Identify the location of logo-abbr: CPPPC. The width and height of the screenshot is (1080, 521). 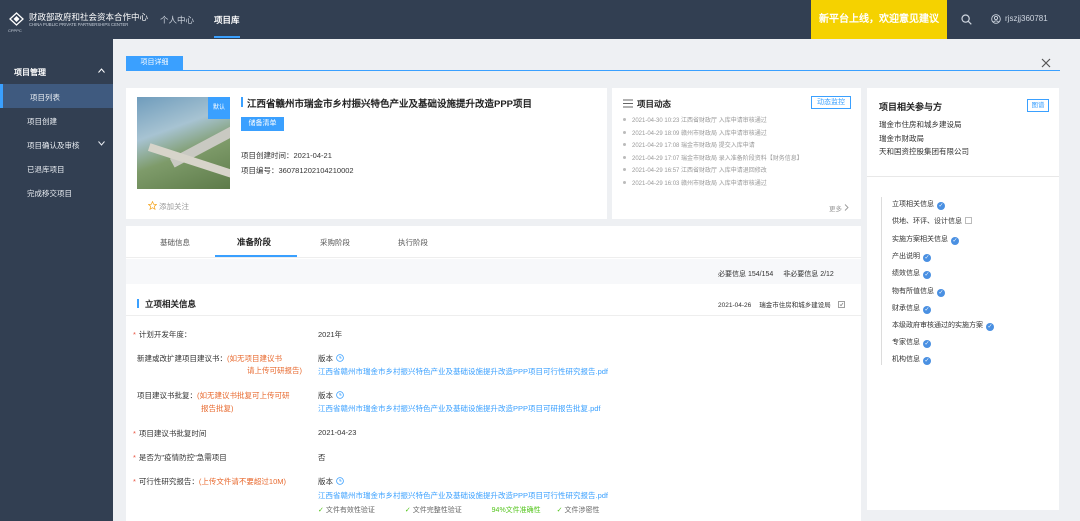
(15, 30).